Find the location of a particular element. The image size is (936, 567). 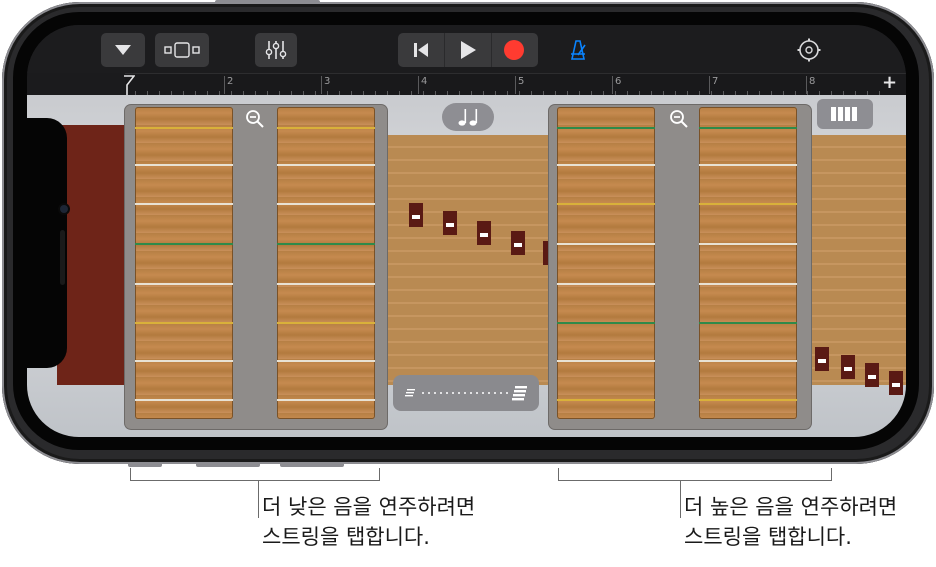

tracks-view-icon is located at coordinates (182, 50).